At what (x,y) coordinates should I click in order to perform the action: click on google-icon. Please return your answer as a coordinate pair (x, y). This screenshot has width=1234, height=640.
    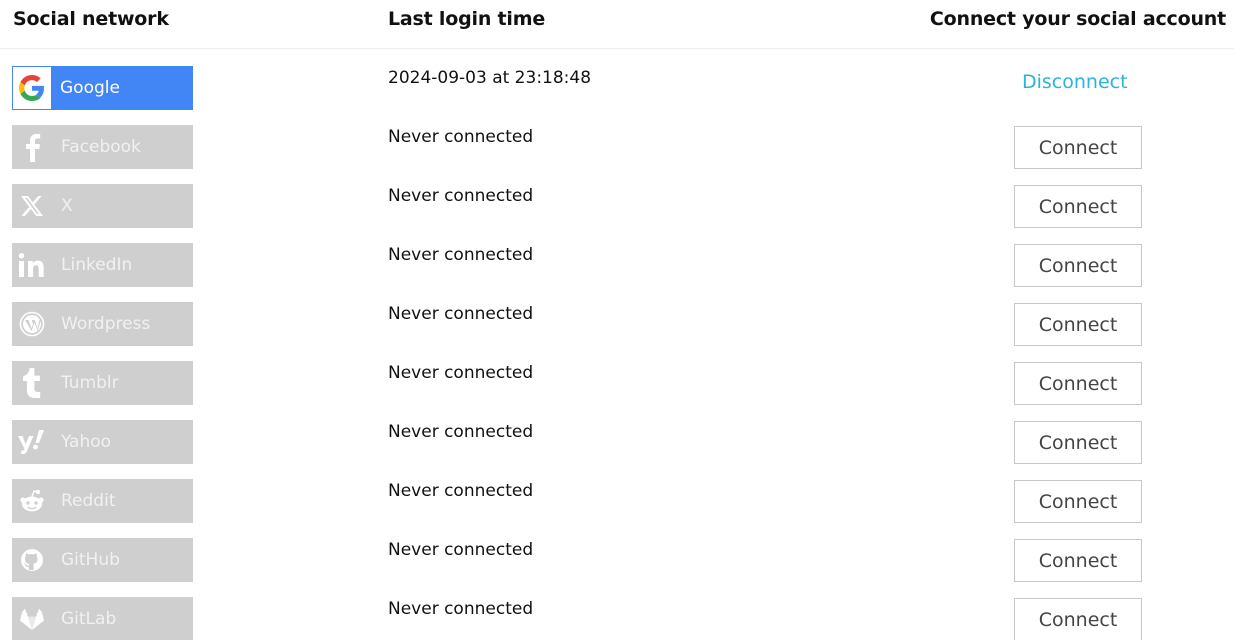
    Looking at the image, I should click on (32, 88).